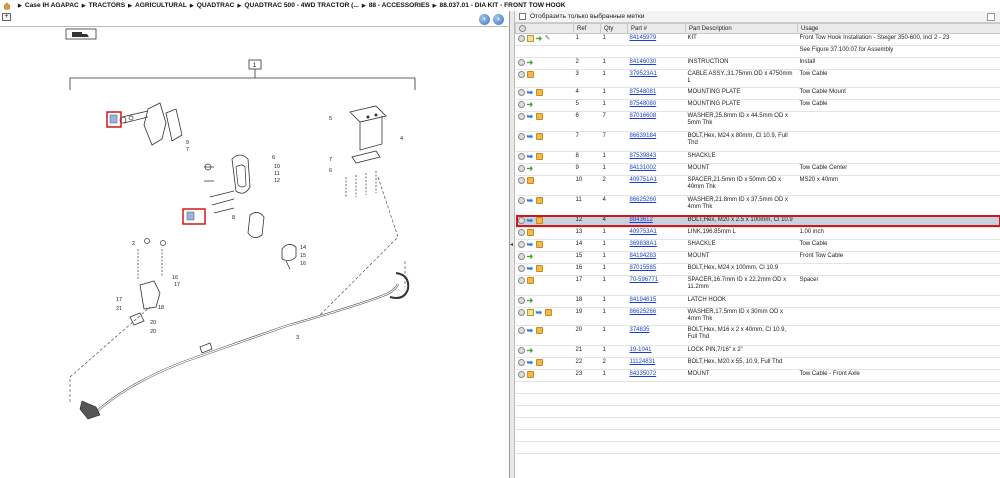  I want to click on table-row: ➜ 9 1 84131002 MOUNT Tow Cable Center, so click(757, 169).